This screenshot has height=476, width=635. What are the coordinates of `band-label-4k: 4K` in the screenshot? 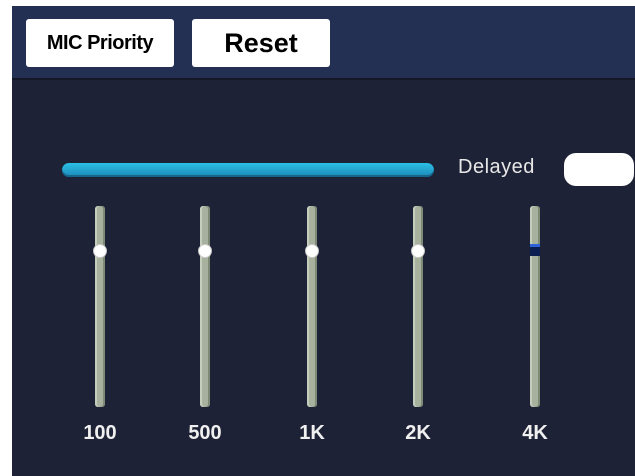 It's located at (535, 433).